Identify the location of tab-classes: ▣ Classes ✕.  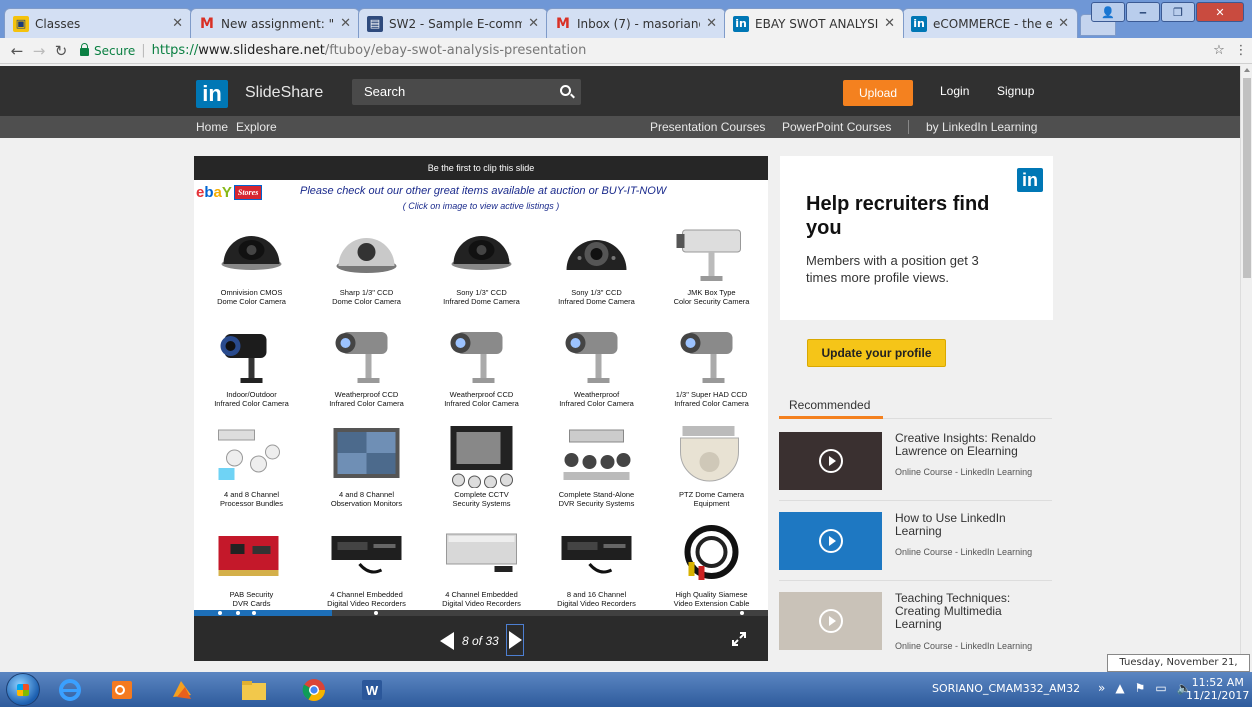
(98, 23).